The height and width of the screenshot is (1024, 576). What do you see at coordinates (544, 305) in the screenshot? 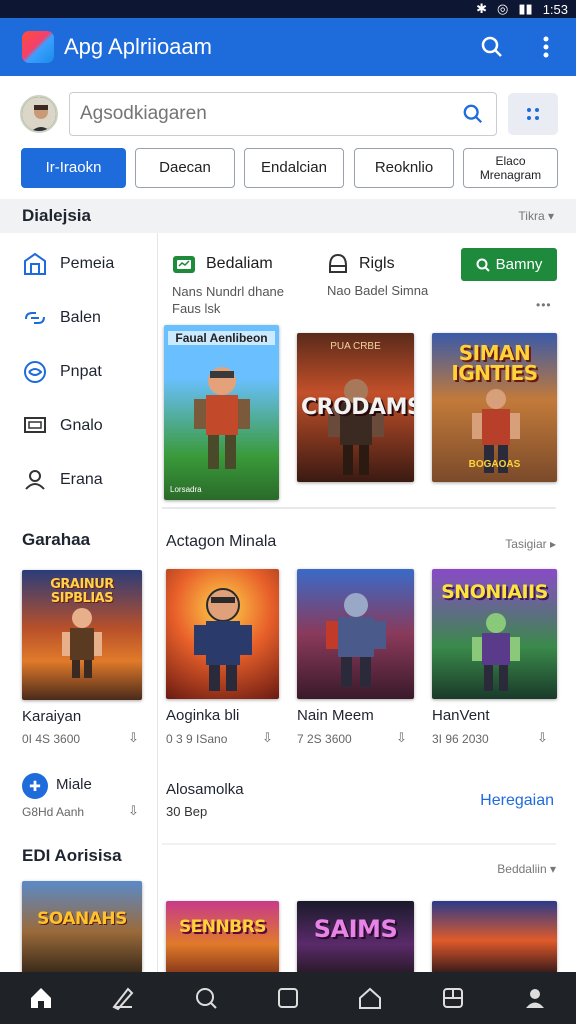
I see `more-dots-icon: •••` at bounding box center [544, 305].